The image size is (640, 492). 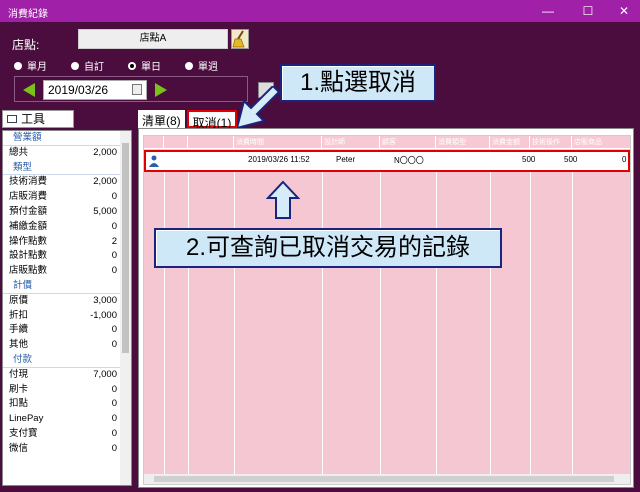 What do you see at coordinates (38, 119) in the screenshot?
I see `tools-tab: 工具` at bounding box center [38, 119].